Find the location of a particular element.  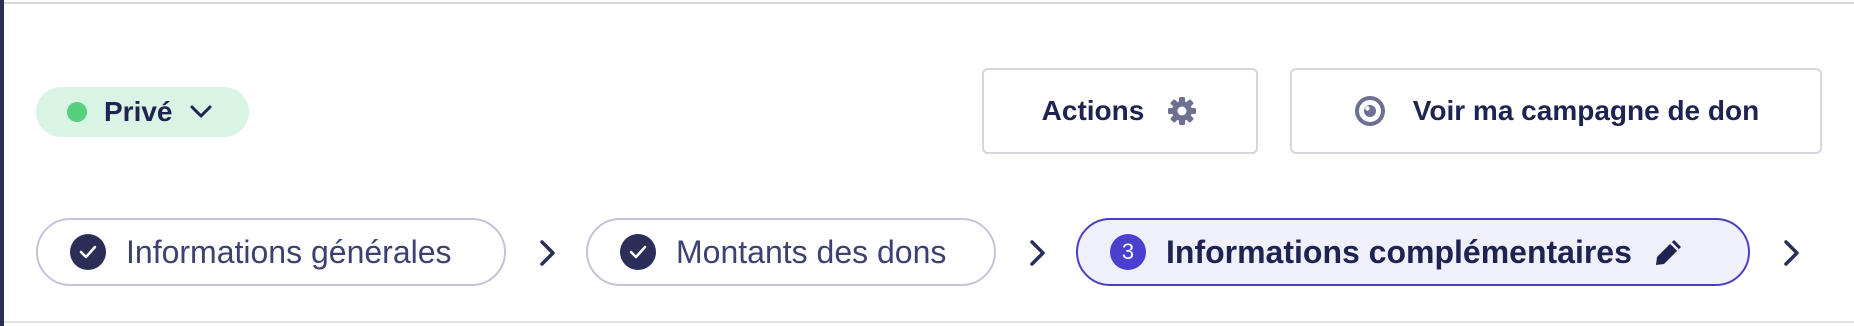

eye-icon is located at coordinates (1370, 111).